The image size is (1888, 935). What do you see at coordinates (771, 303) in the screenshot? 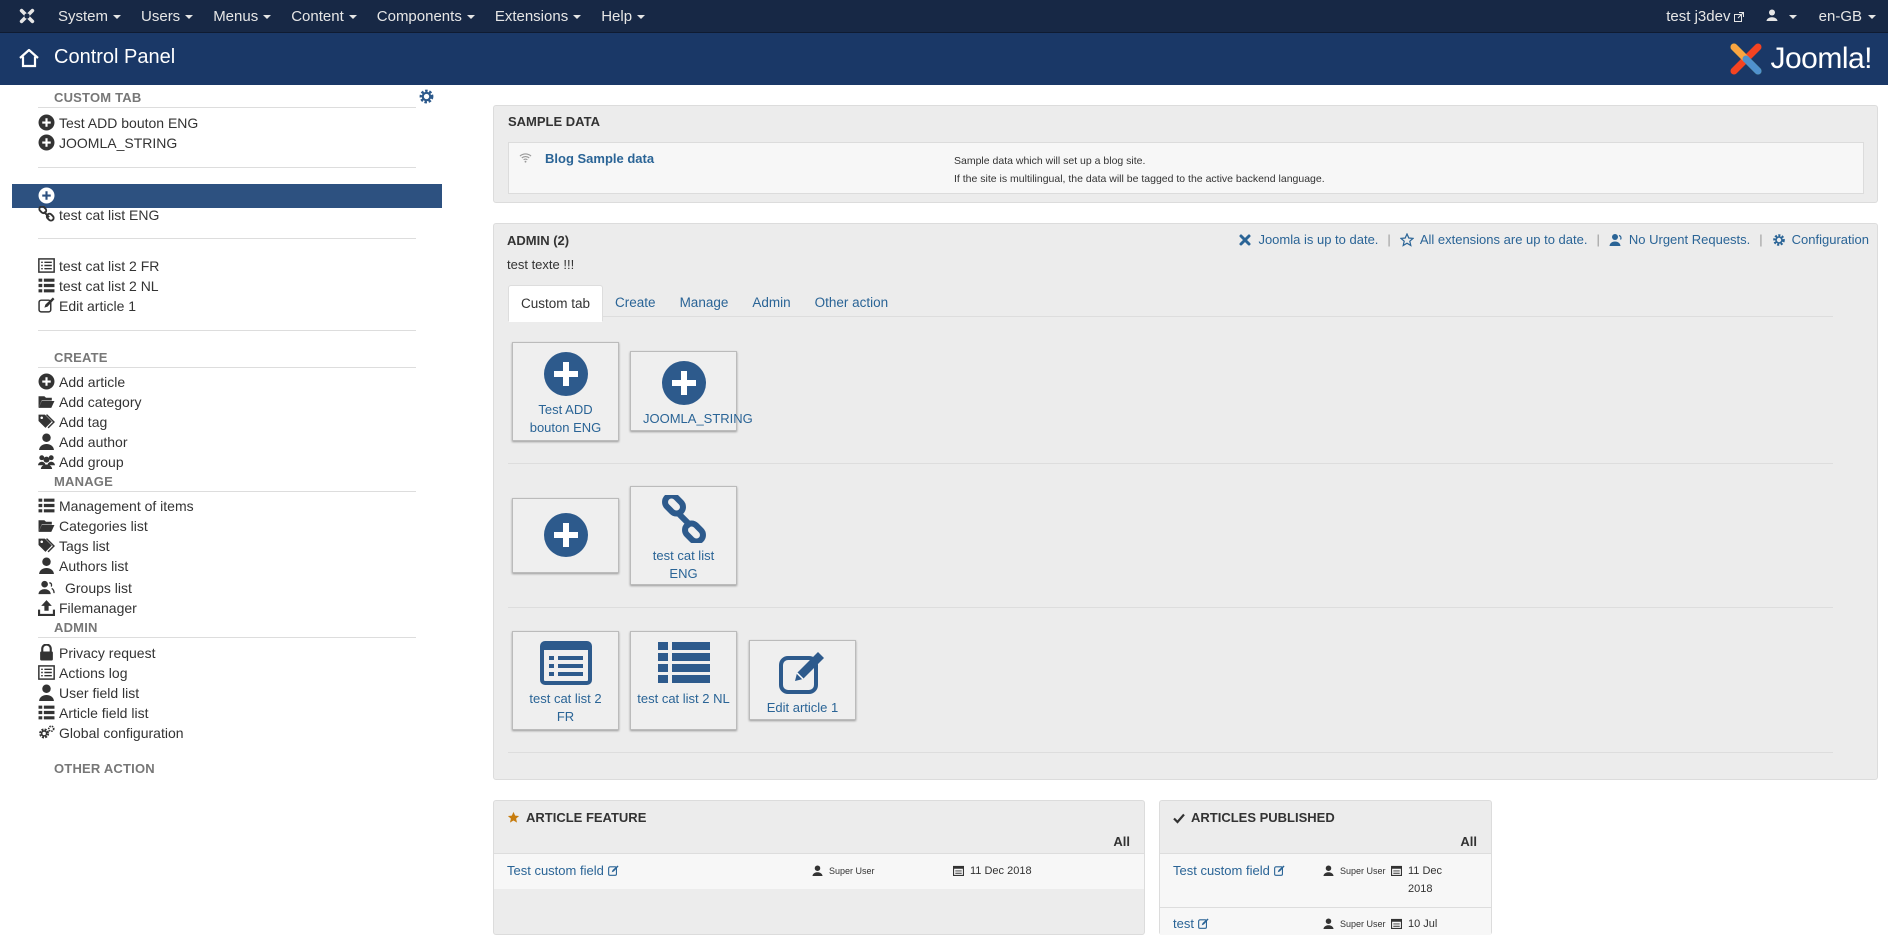
I see `tab-admin: Admin` at bounding box center [771, 303].